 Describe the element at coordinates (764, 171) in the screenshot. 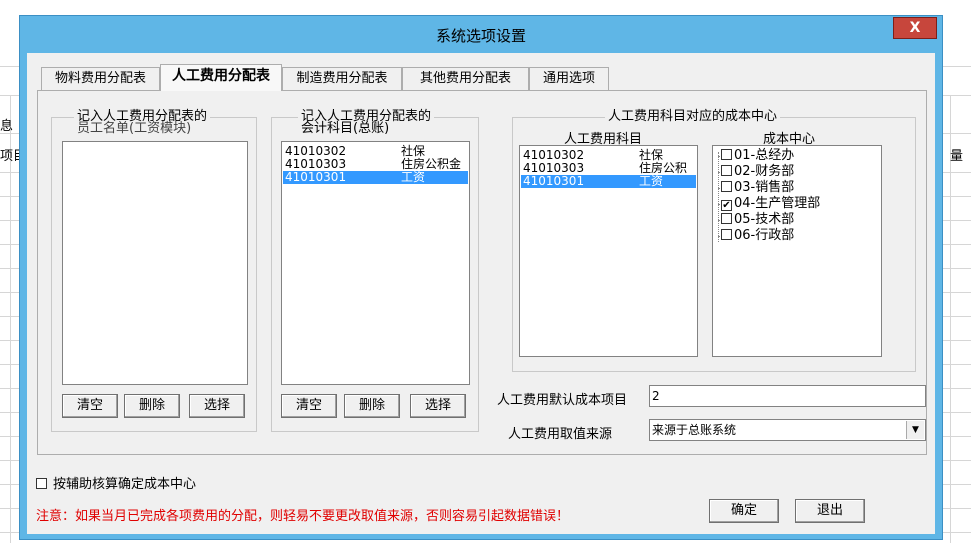

I see `cost-center-label: 02-财务部` at that location.